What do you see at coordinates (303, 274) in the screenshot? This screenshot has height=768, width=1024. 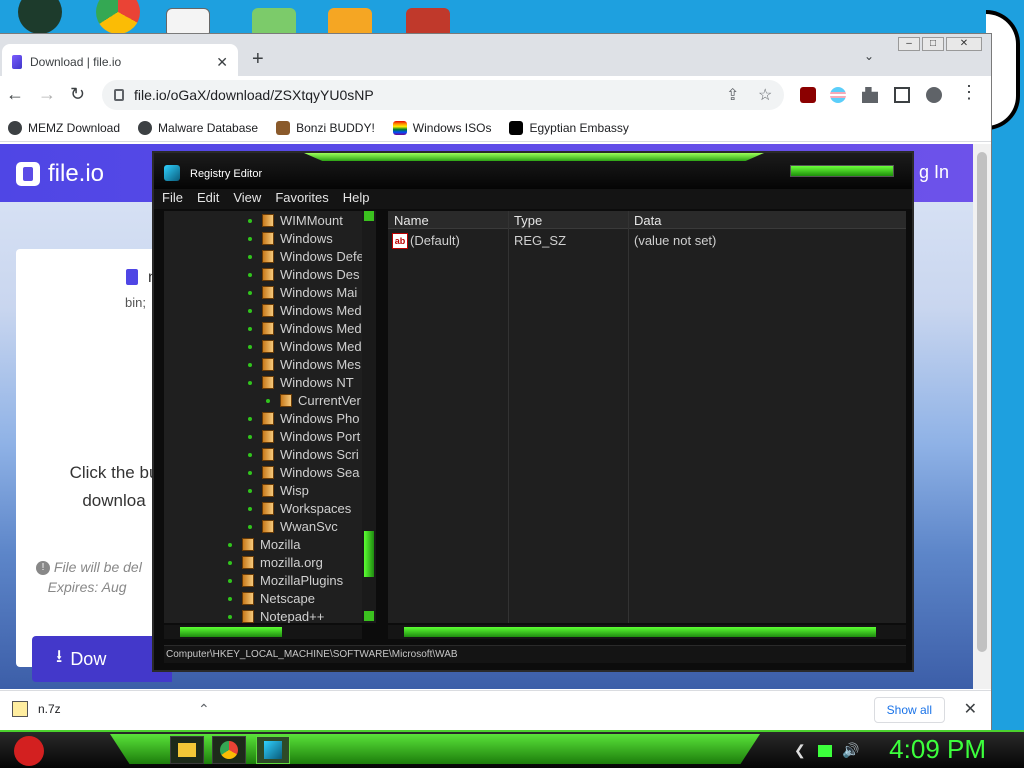 I see `tree-node: Windows Des` at bounding box center [303, 274].